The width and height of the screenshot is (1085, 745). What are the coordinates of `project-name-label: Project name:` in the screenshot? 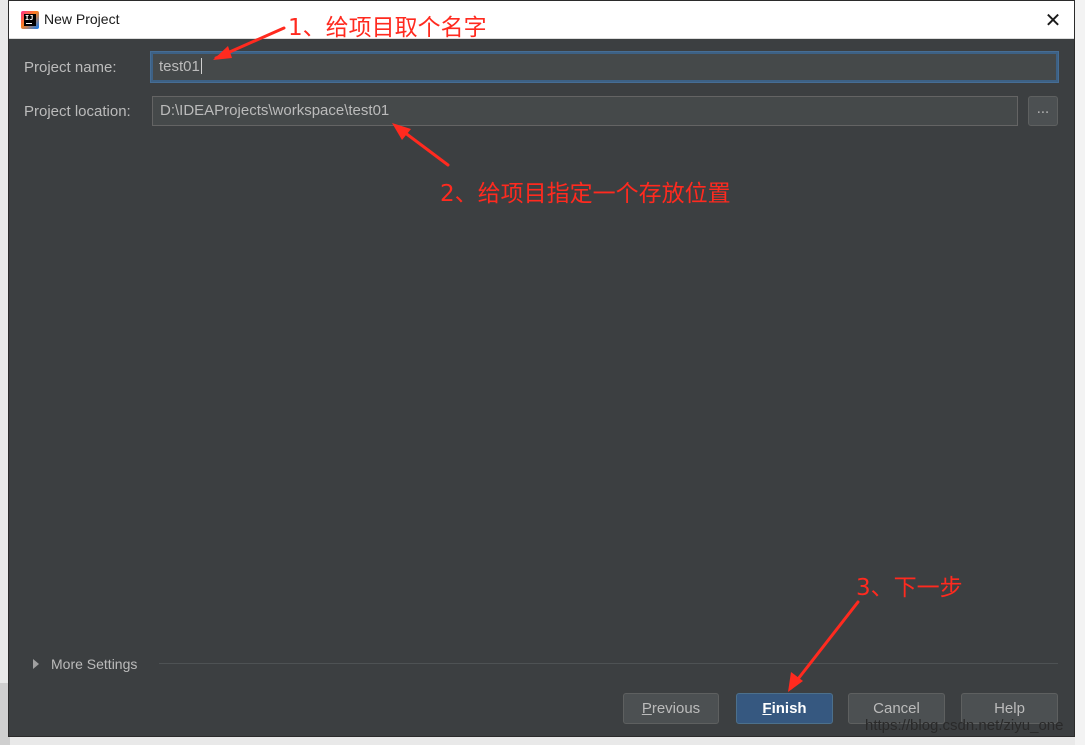 It's located at (70, 67).